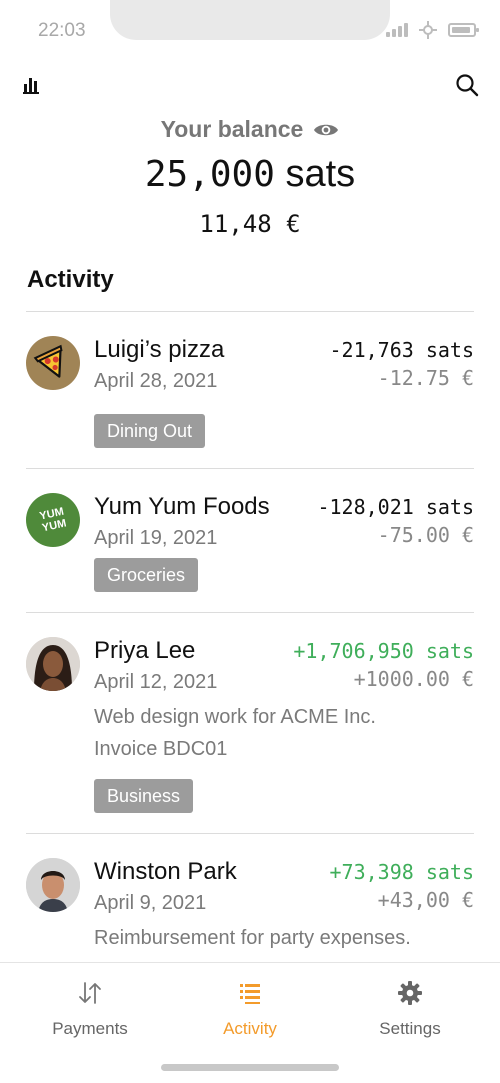 The height and width of the screenshot is (1083, 500). I want to click on nav-label: Payments, so click(90, 1028).